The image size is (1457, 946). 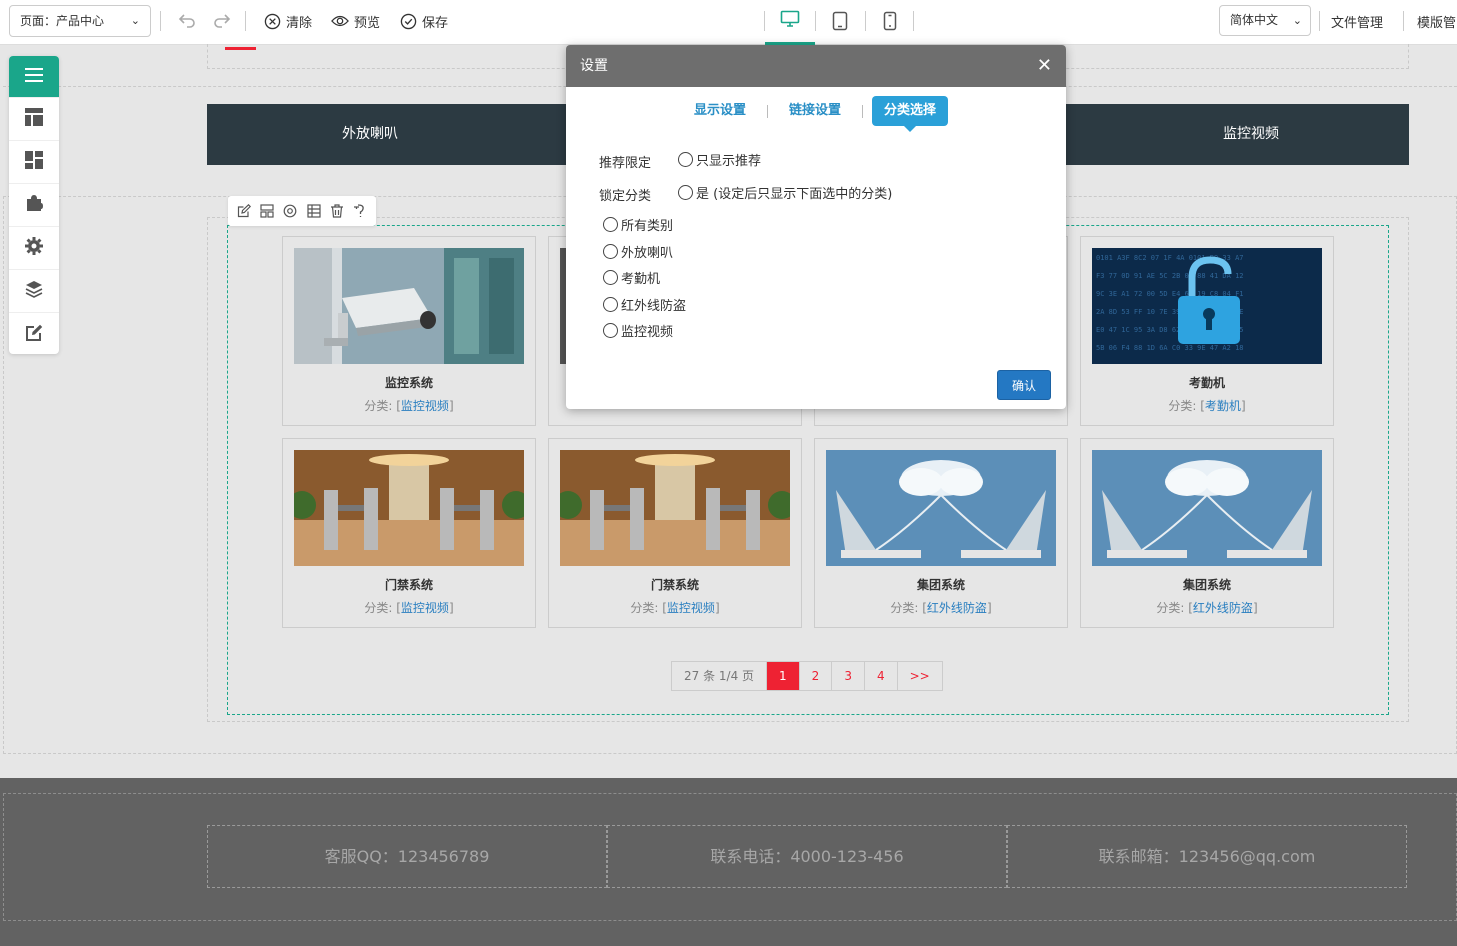 I want to click on plugin-tool-button, so click(x=34, y=205).